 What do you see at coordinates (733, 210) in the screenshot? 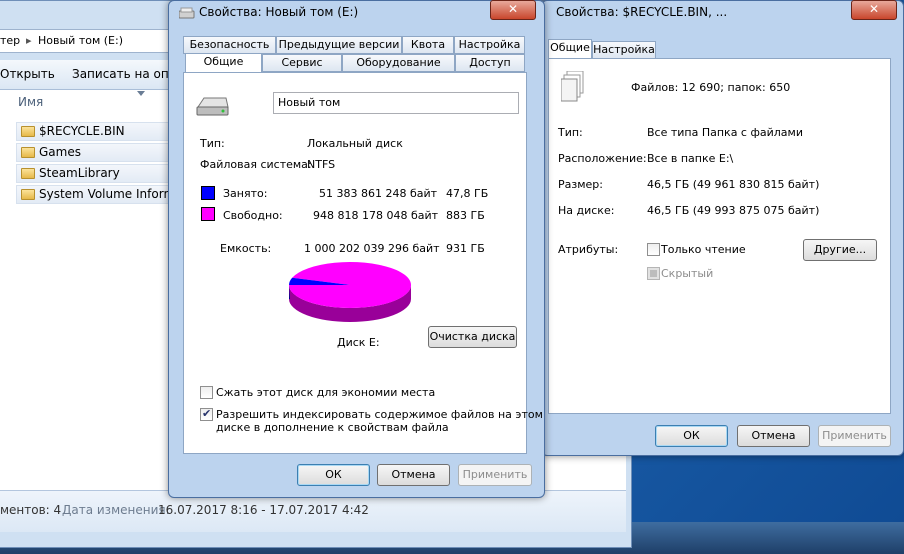
I see `ondisk-value: 46,5 ГБ (49 993 875 075 байт)` at bounding box center [733, 210].